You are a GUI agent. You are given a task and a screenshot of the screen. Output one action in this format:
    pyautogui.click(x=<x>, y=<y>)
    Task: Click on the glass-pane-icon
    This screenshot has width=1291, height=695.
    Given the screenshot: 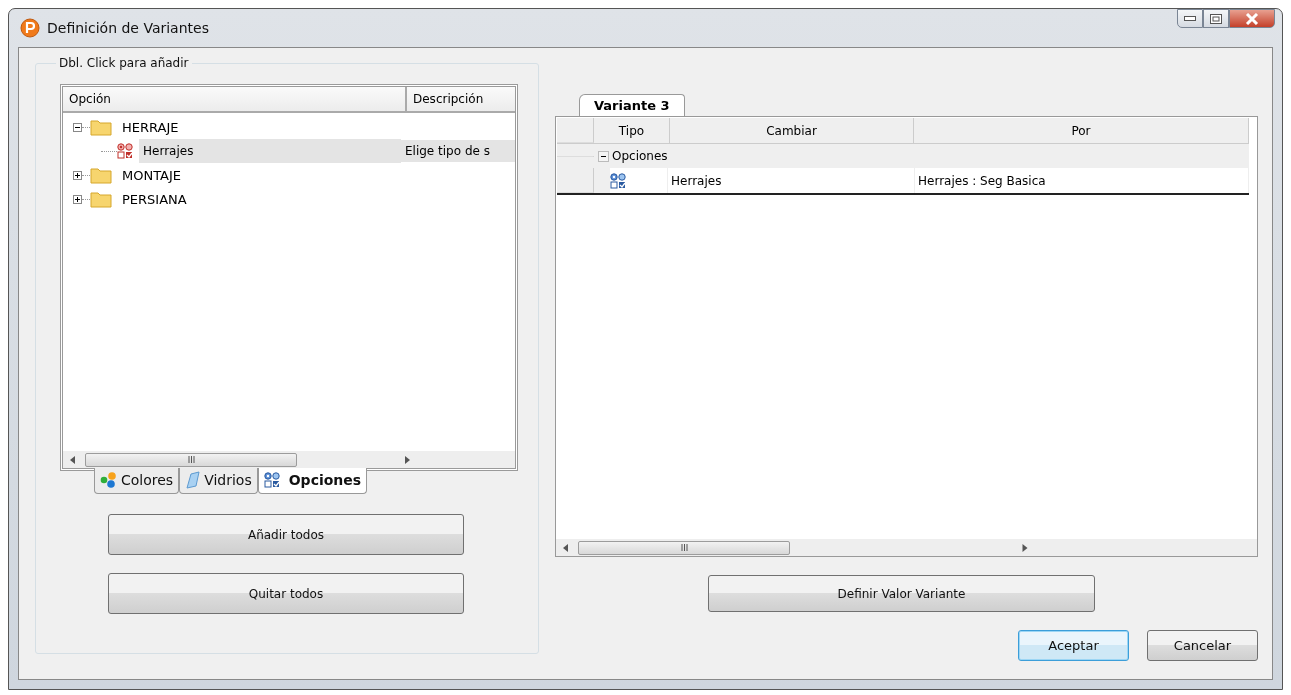 What is the action you would take?
    pyautogui.click(x=193, y=480)
    